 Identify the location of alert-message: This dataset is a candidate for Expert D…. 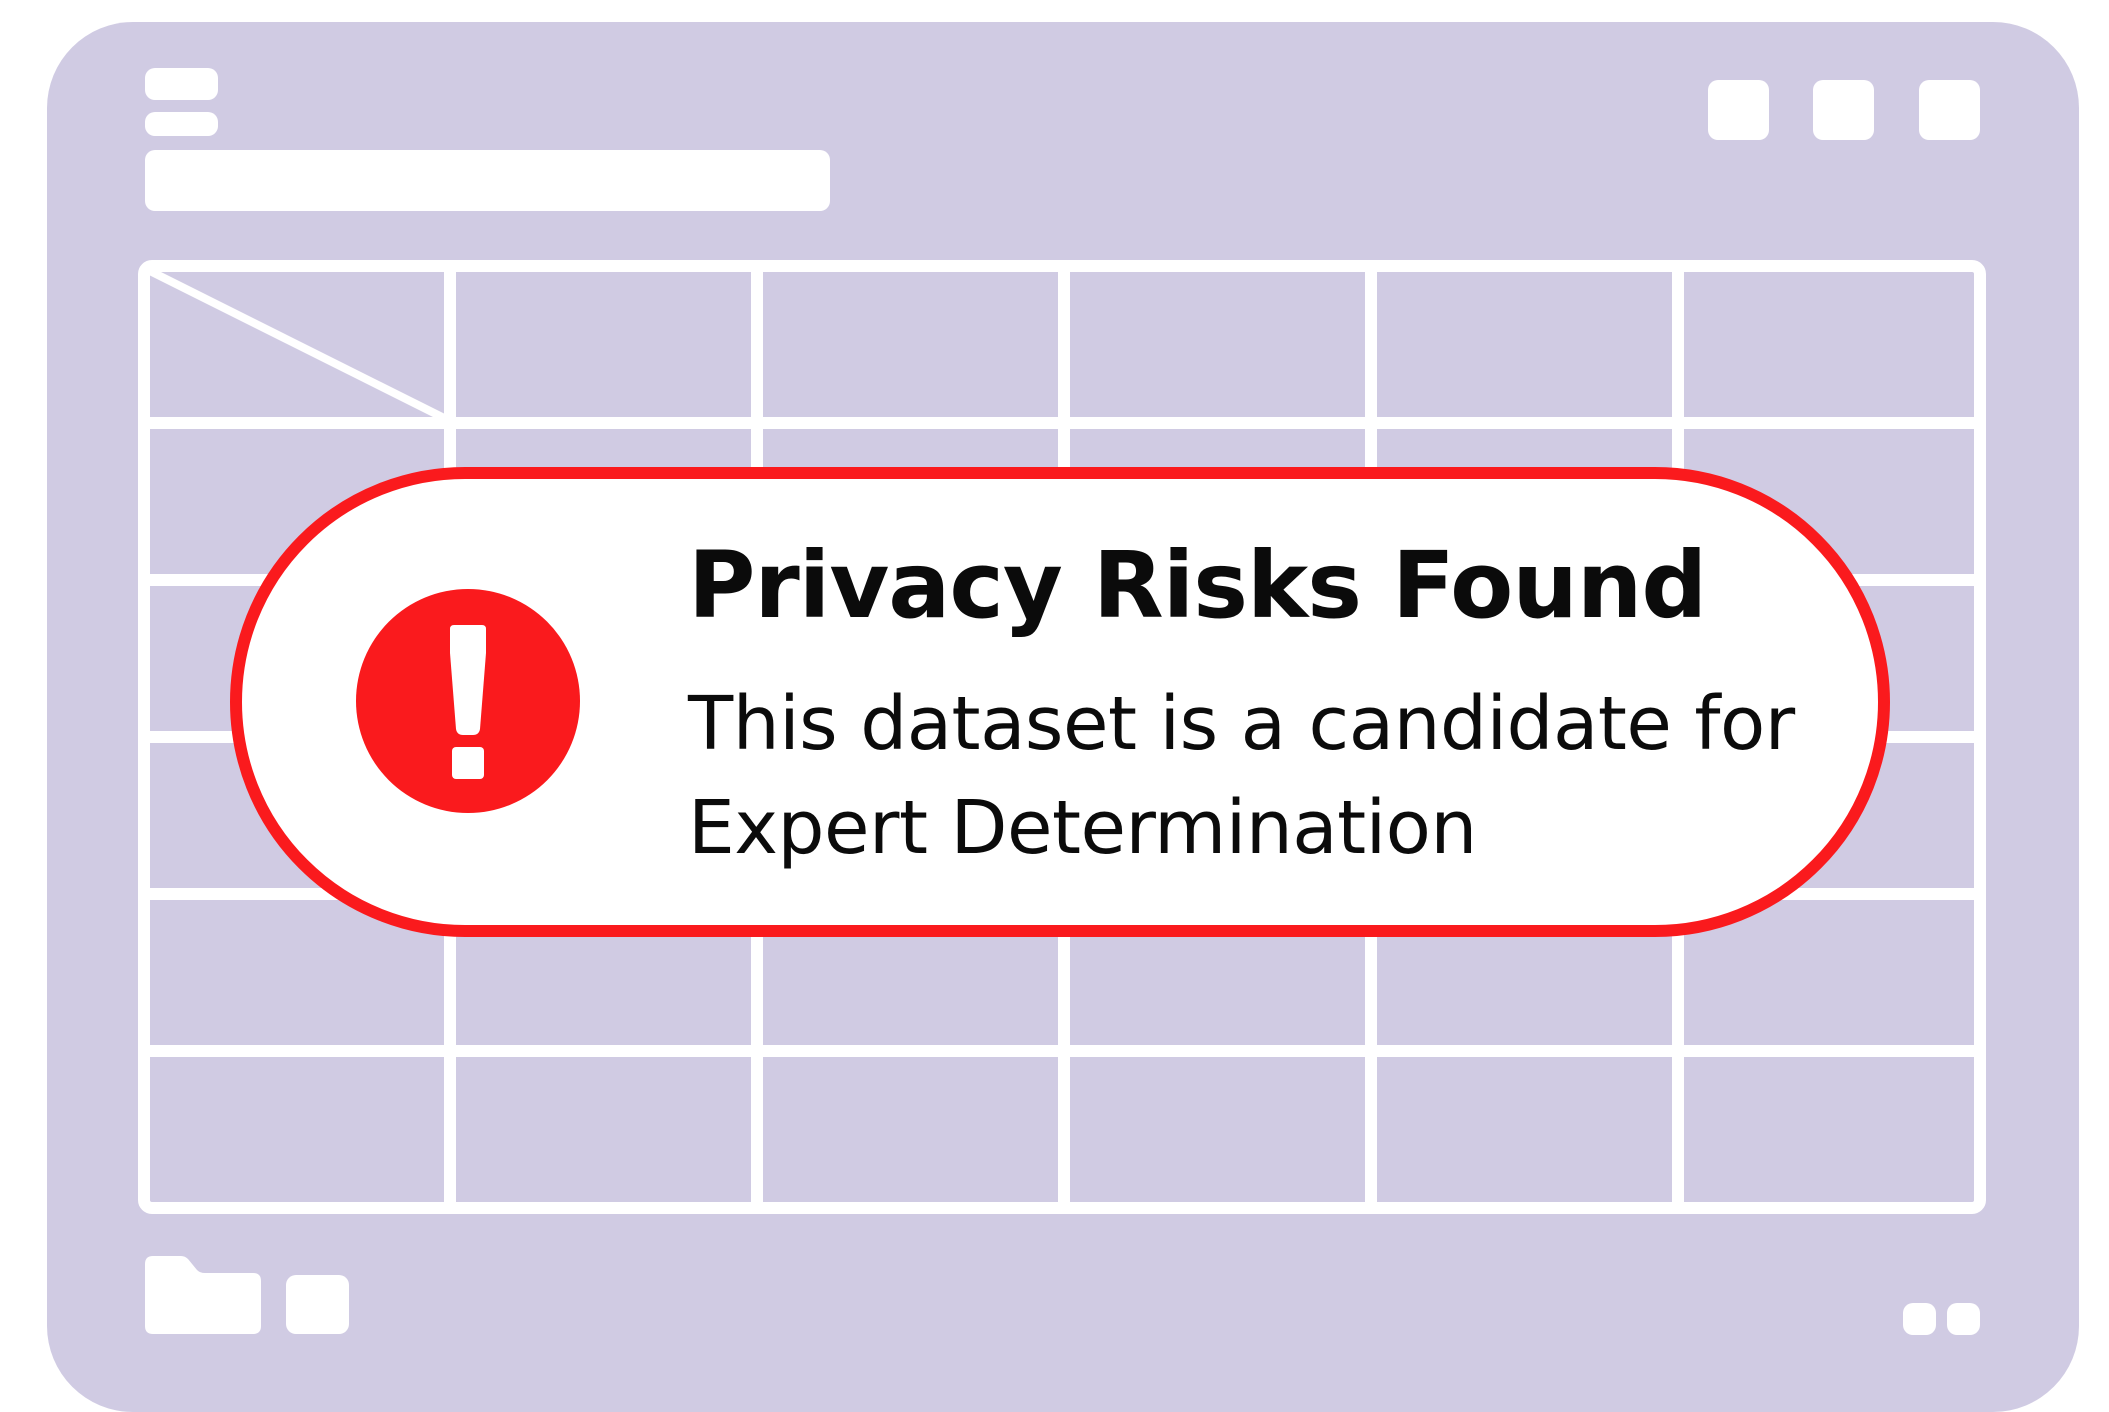
(1241, 776).